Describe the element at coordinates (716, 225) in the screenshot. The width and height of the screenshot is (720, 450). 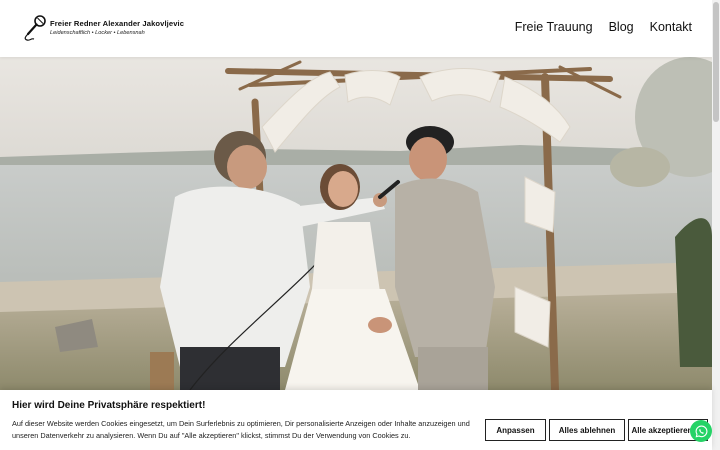
I see `page-scrollbar` at that location.